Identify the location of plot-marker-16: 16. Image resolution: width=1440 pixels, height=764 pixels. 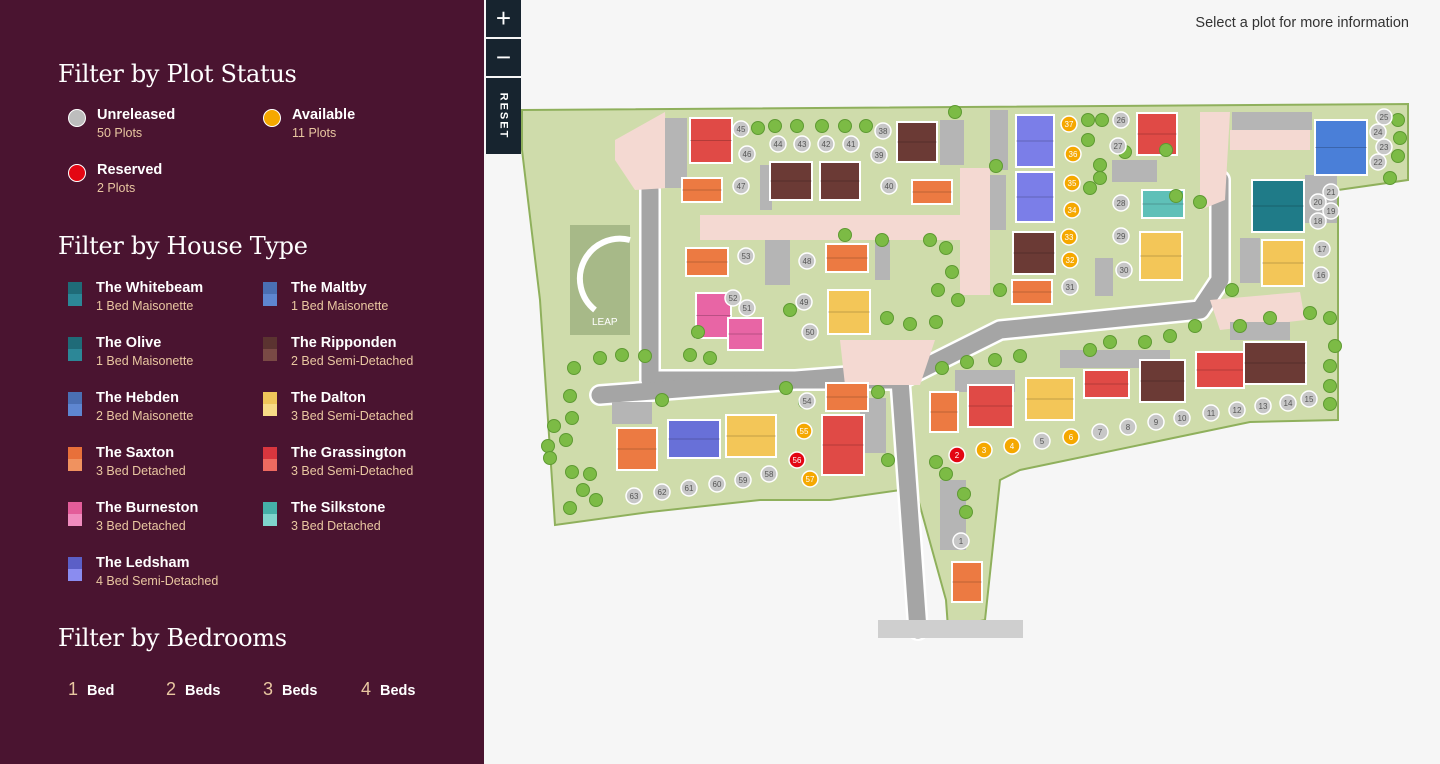
(1321, 275).